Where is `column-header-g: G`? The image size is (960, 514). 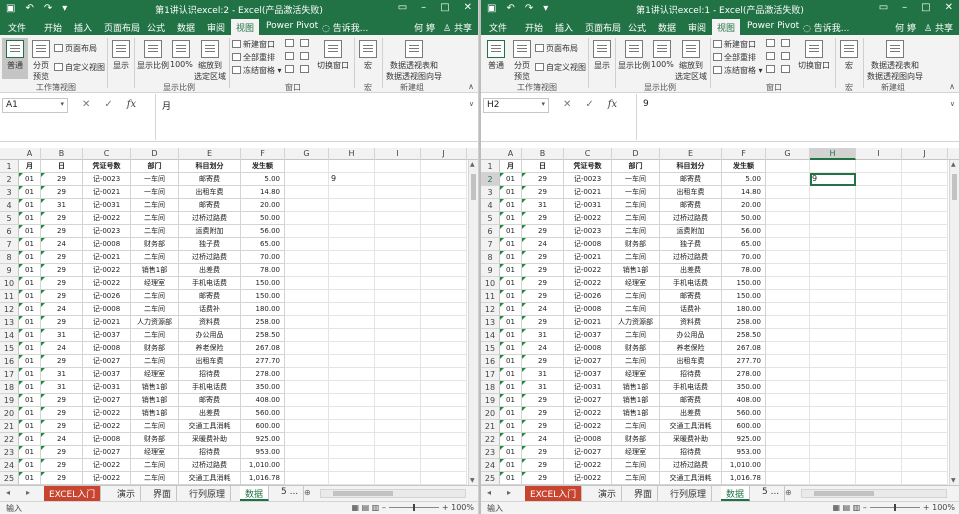 column-header-g: G is located at coordinates (788, 154).